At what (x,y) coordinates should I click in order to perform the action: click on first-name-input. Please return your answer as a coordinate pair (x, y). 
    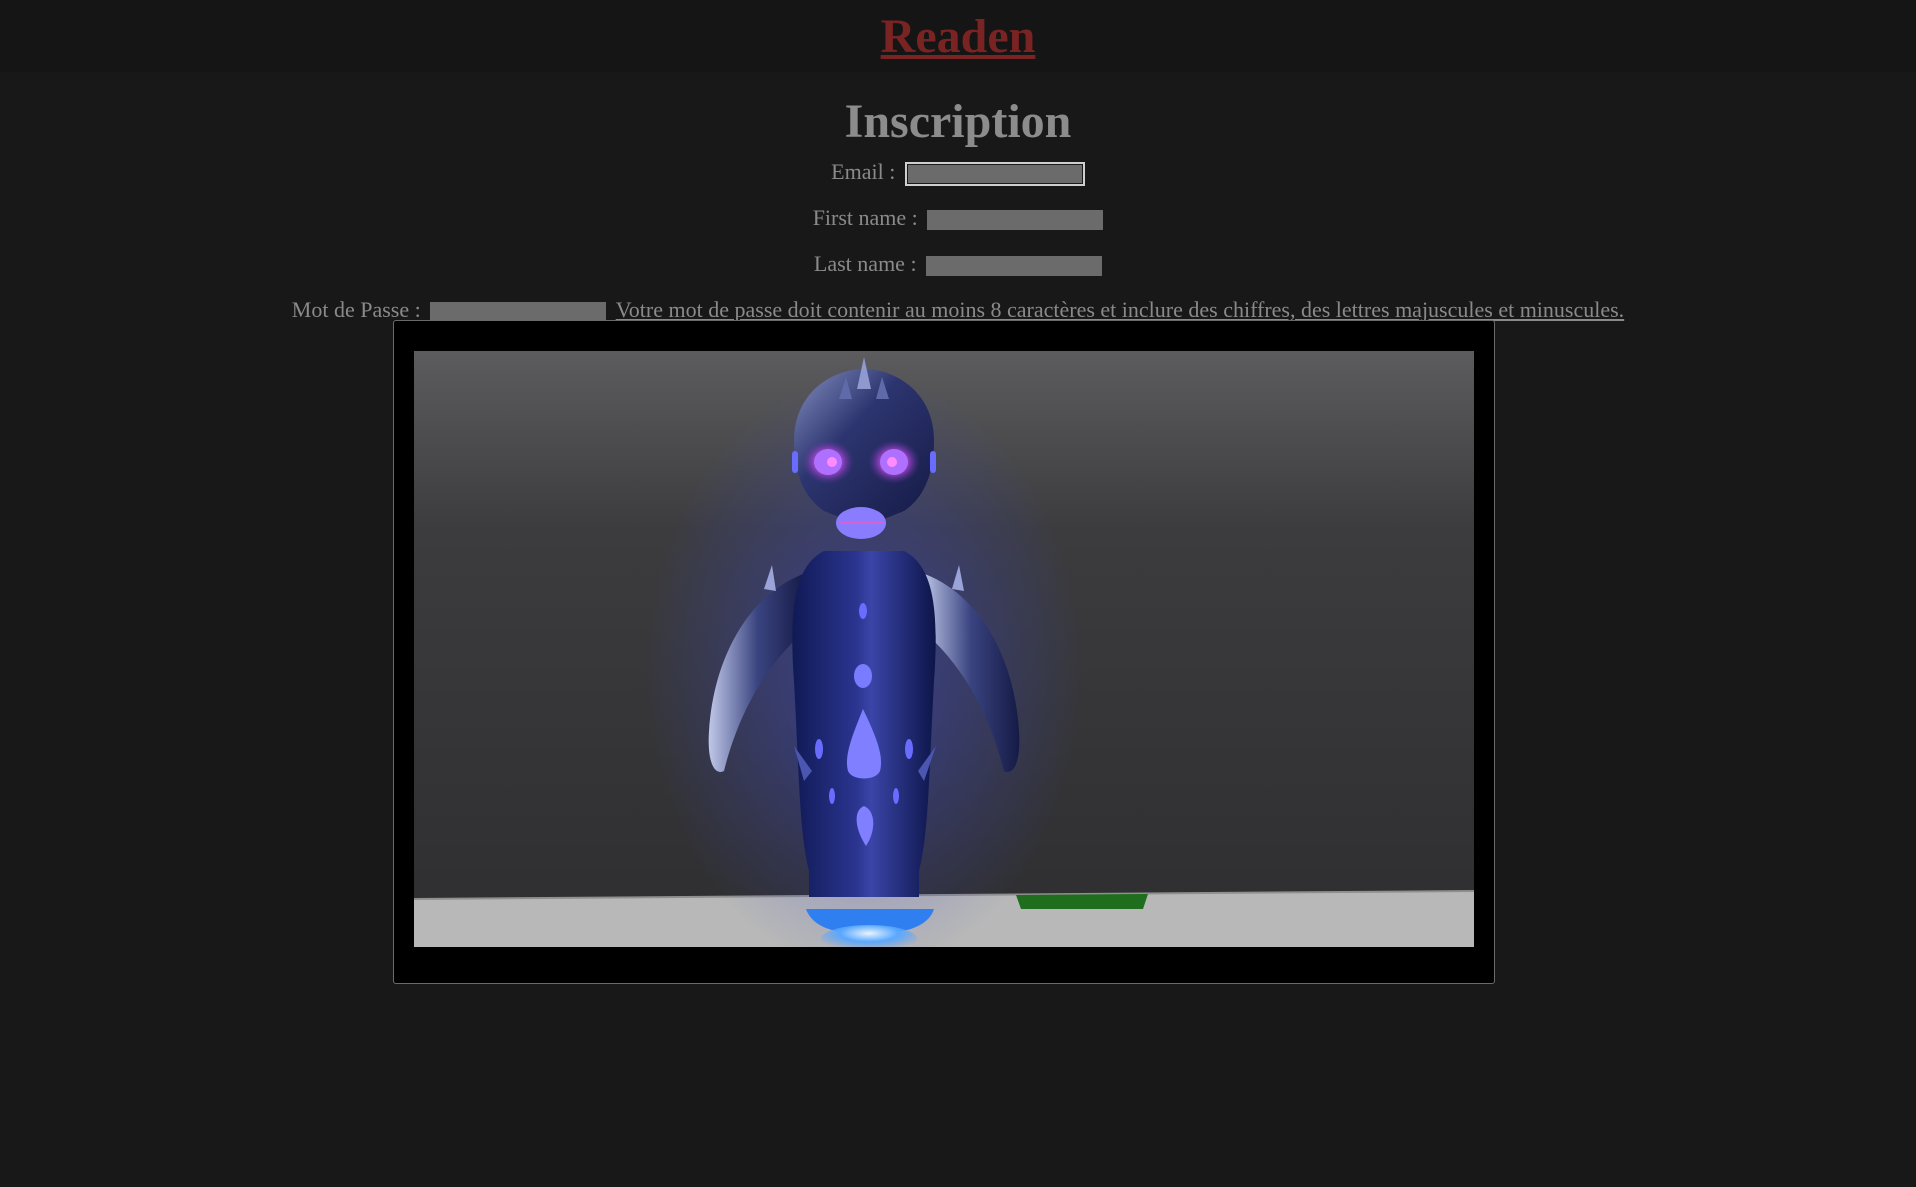
    Looking at the image, I should click on (1015, 219).